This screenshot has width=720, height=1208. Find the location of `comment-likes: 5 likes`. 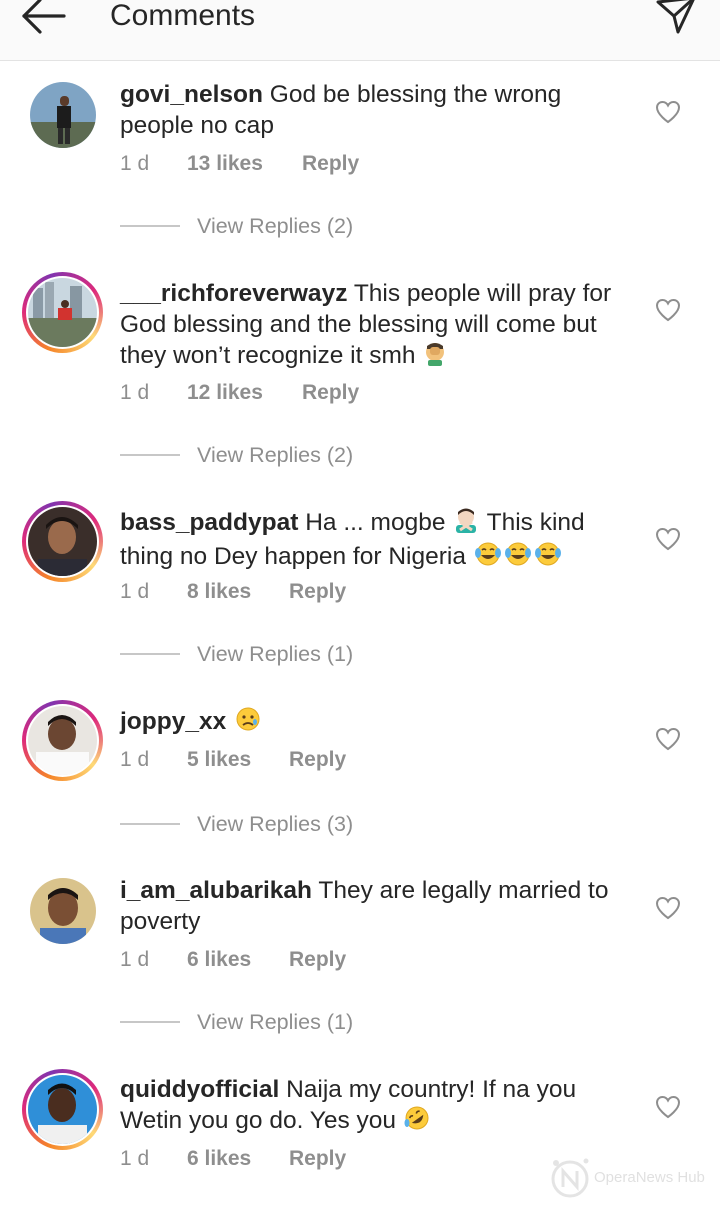

comment-likes: 5 likes is located at coordinates (219, 760).